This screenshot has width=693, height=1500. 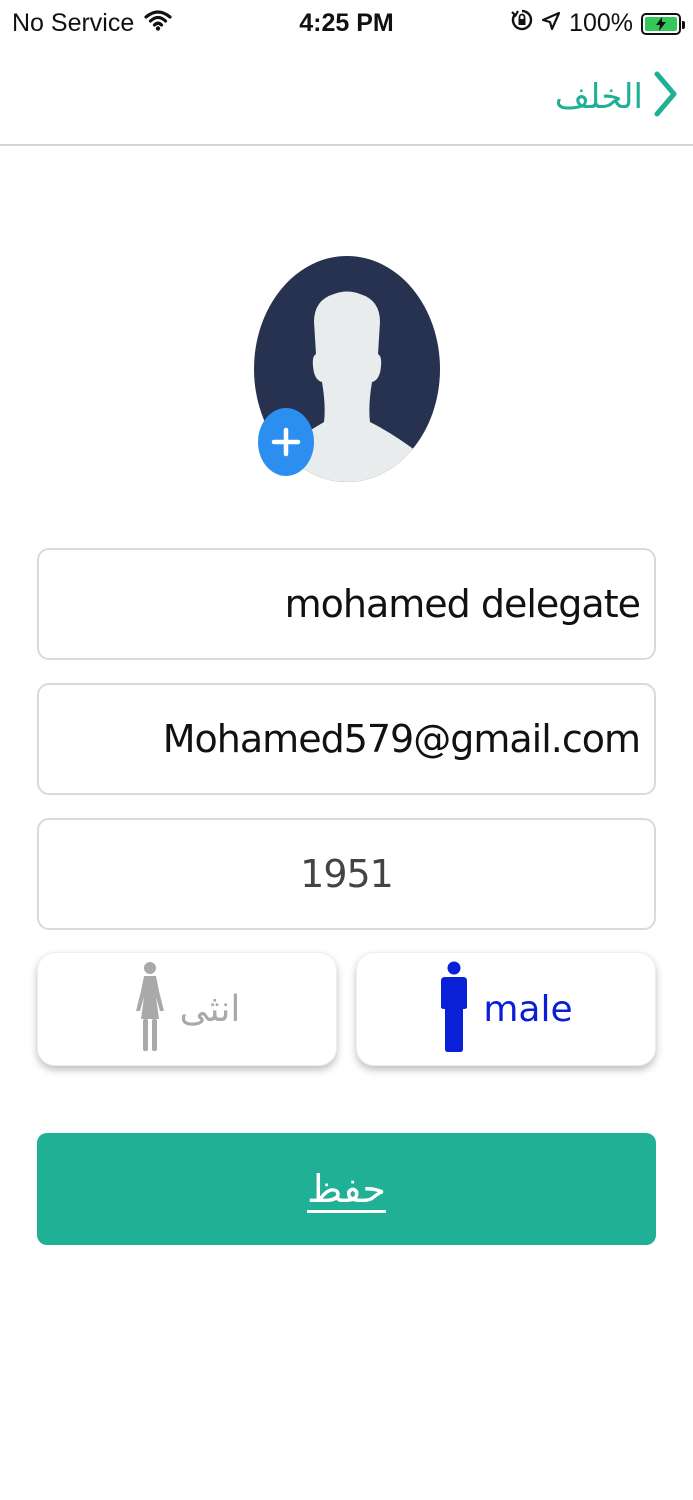 I want to click on status-right: 100%, so click(x=598, y=23).